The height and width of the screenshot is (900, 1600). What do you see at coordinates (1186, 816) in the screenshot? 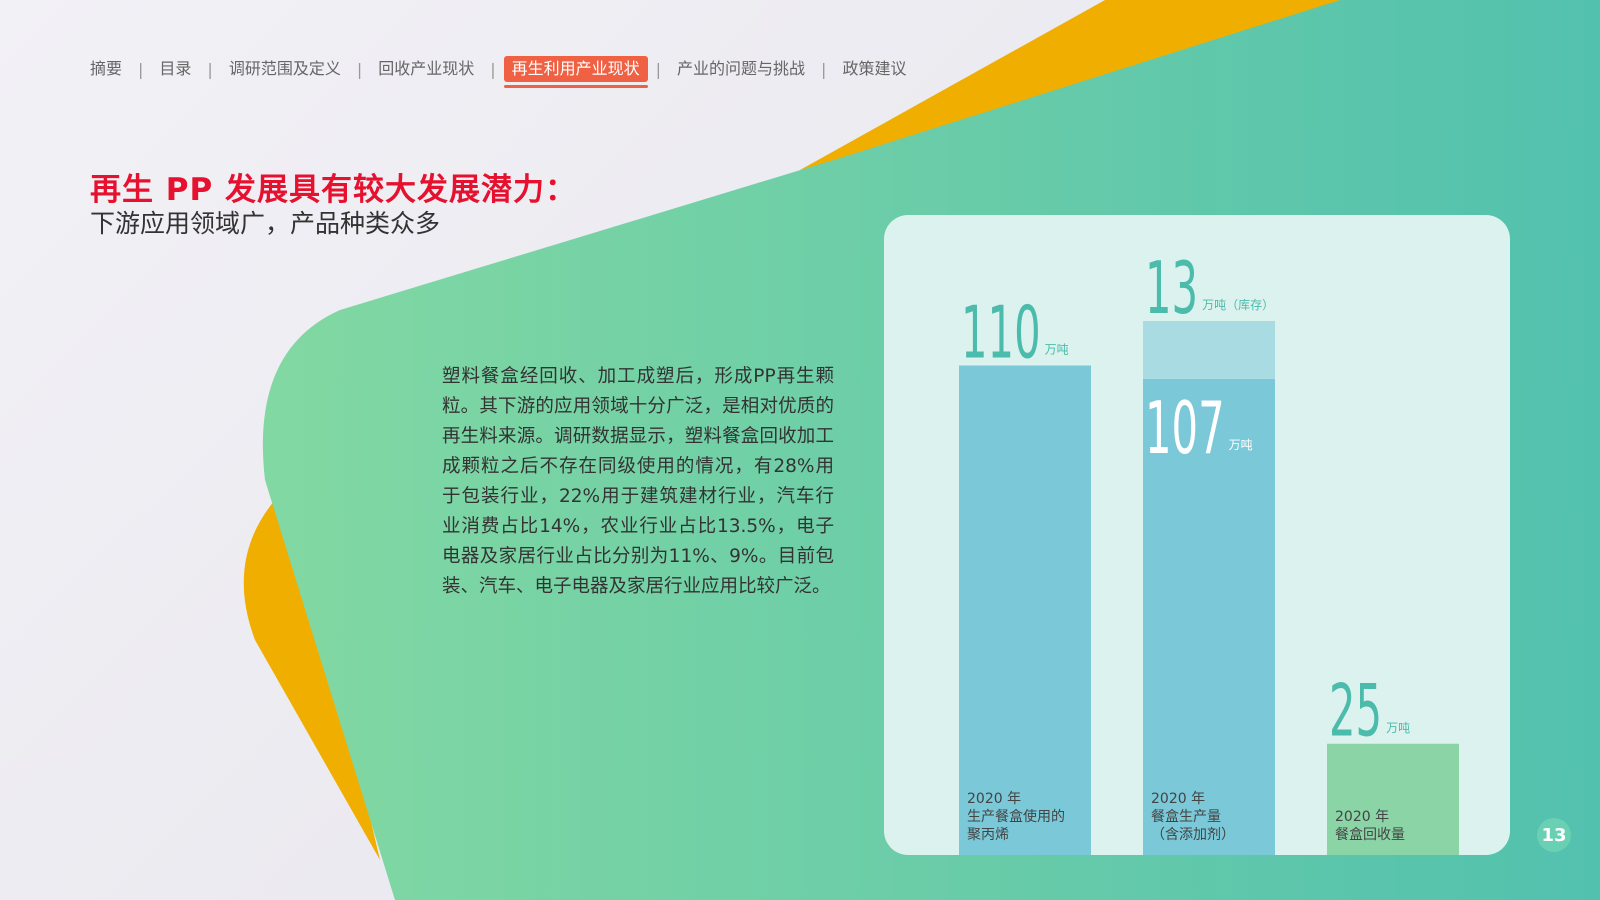
I see `bar-2-category-label: 餐盒生产量` at bounding box center [1186, 816].